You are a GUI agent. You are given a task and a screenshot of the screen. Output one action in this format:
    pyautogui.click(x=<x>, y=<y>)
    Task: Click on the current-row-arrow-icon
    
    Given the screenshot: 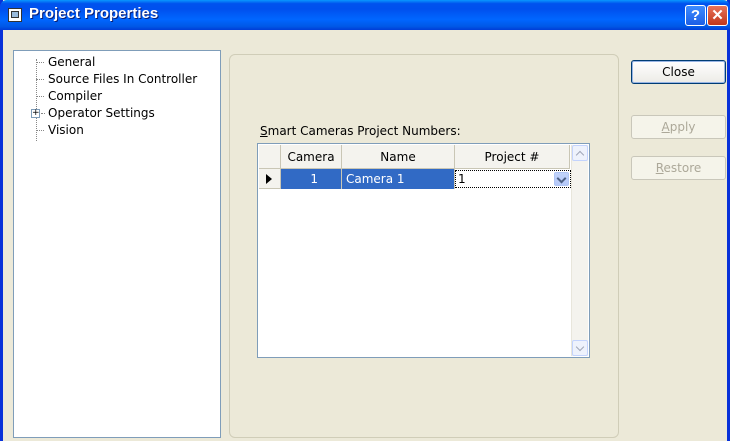 What is the action you would take?
    pyautogui.click(x=269, y=179)
    